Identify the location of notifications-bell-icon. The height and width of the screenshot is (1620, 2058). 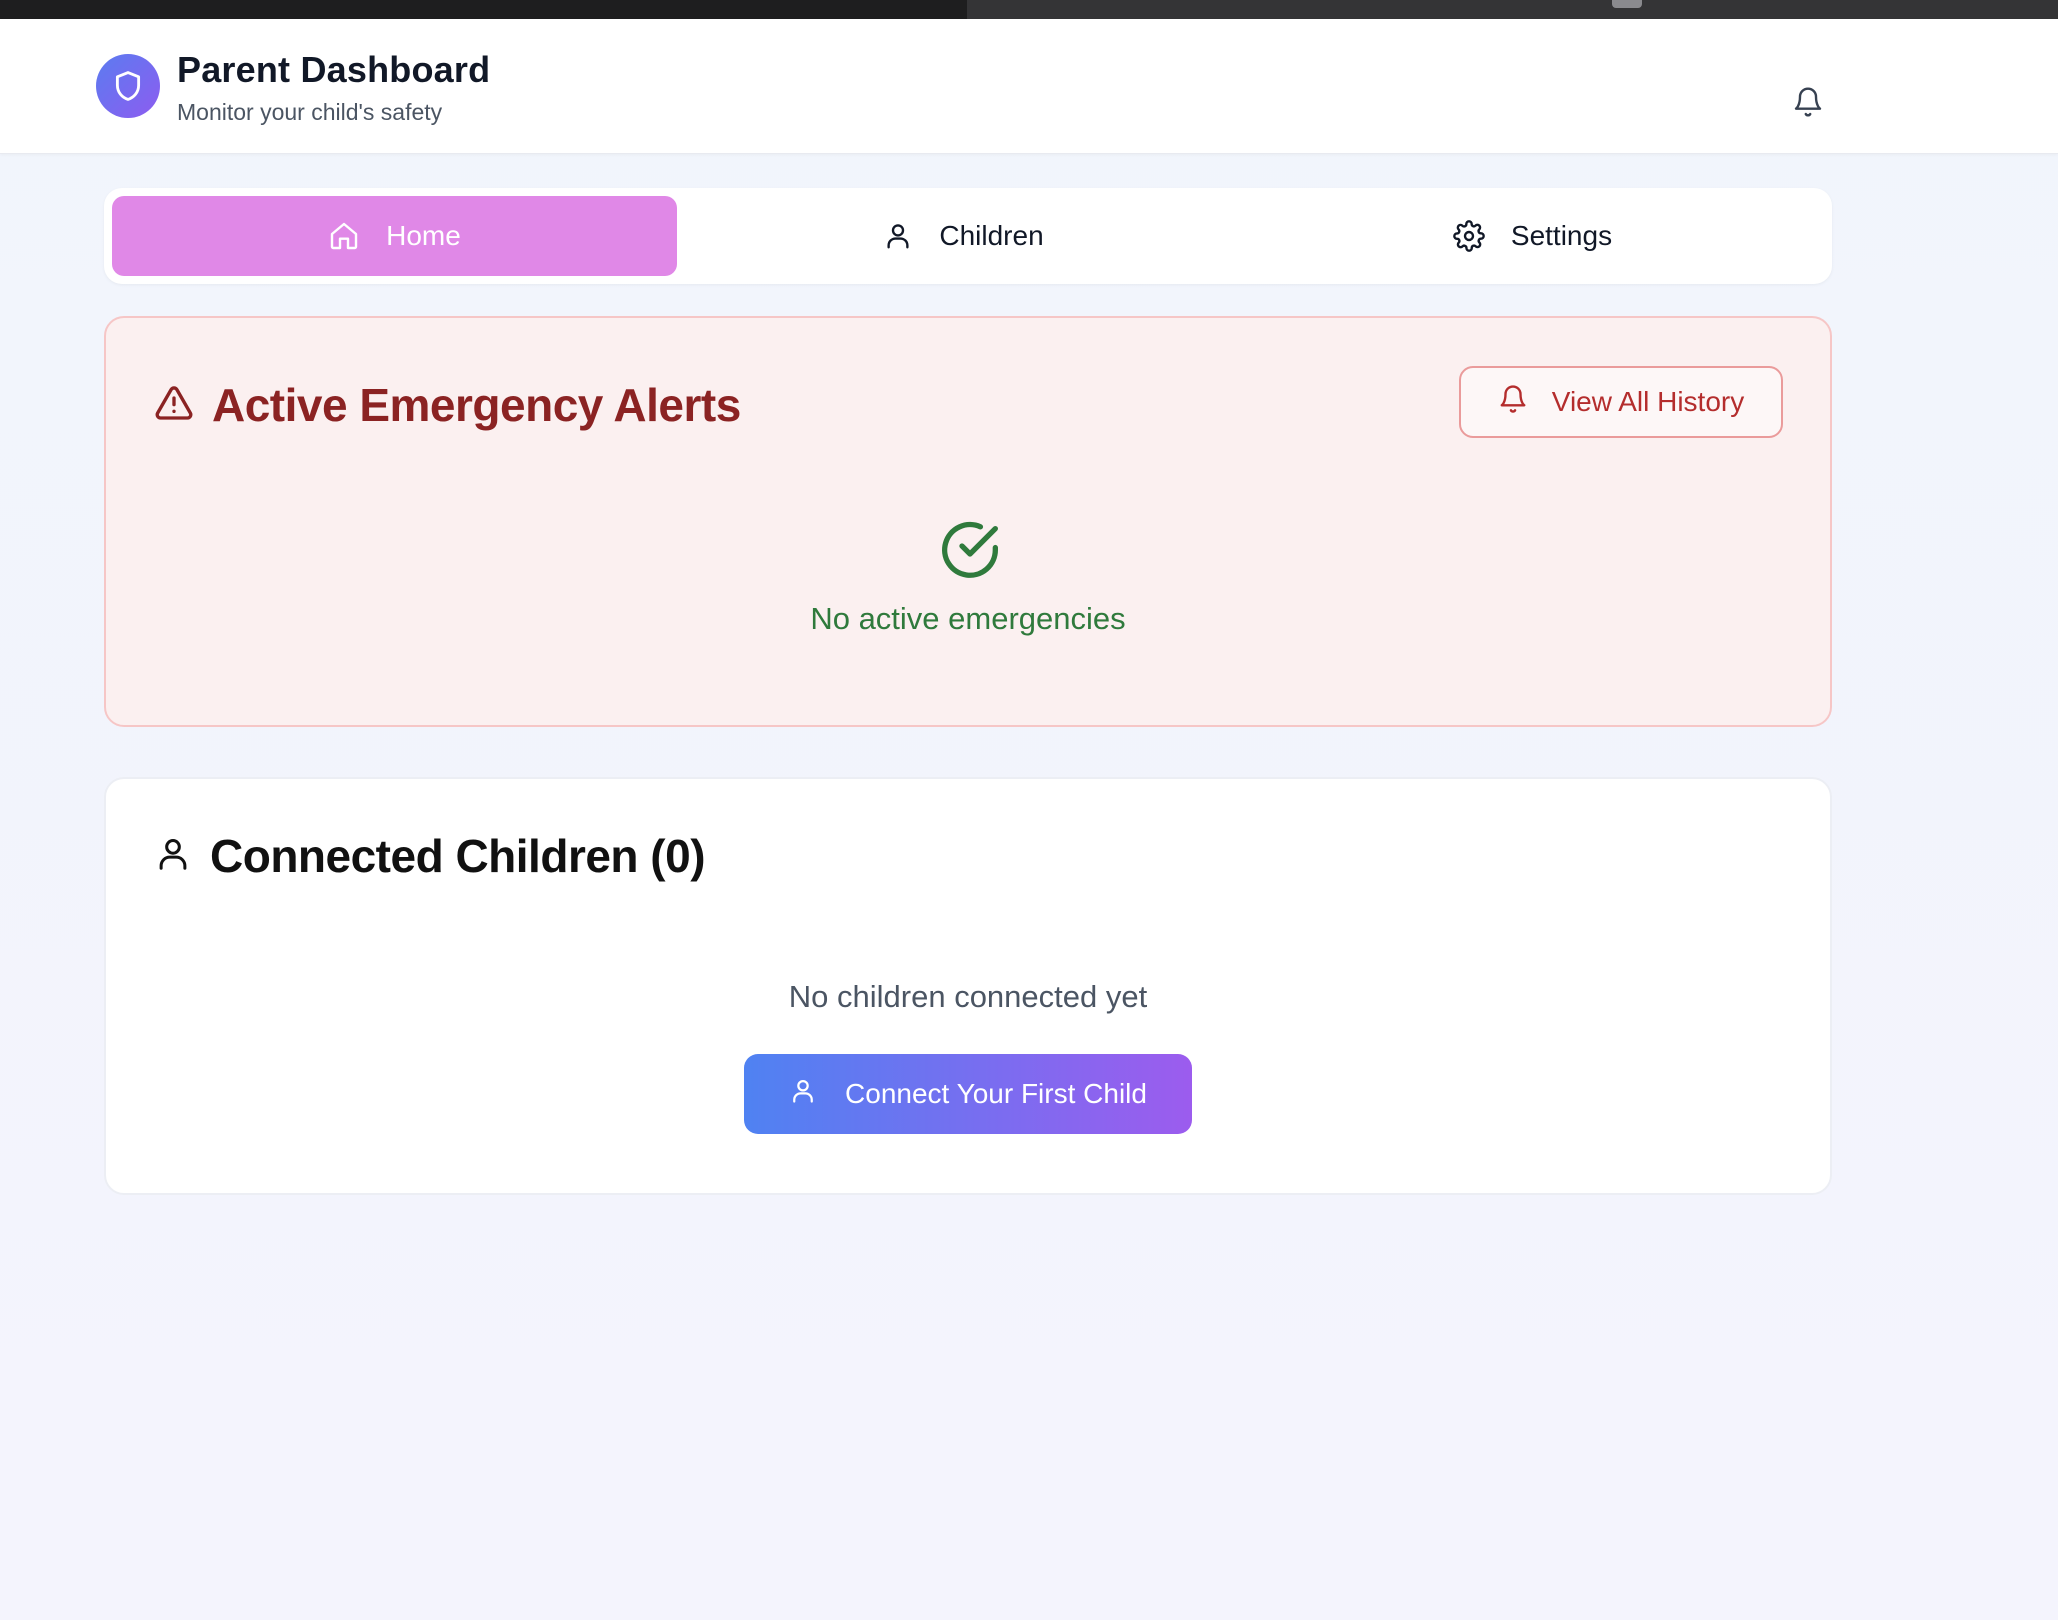
(1808, 102).